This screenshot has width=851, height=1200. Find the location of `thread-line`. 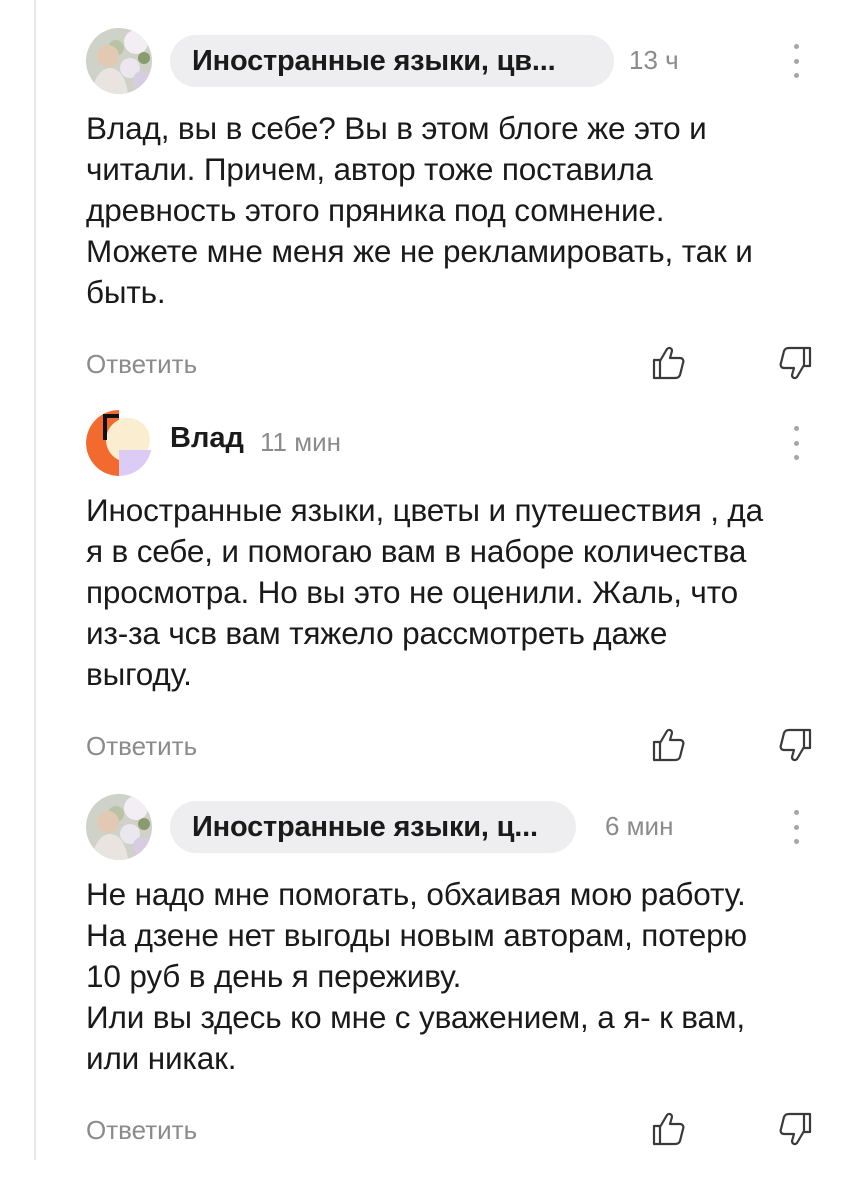

thread-line is located at coordinates (35, 580).